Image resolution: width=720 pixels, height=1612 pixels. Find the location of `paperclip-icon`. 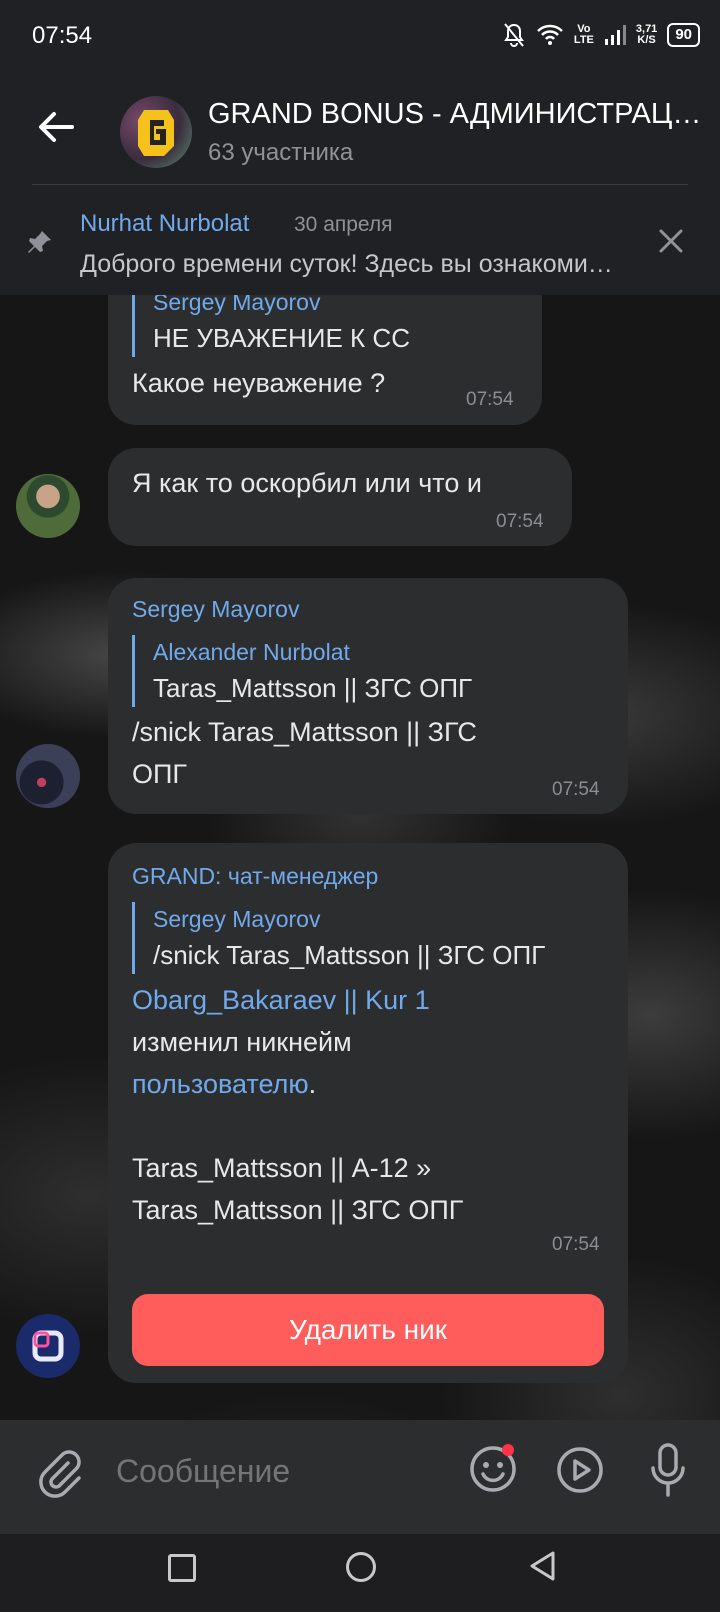

paperclip-icon is located at coordinates (59, 1473).